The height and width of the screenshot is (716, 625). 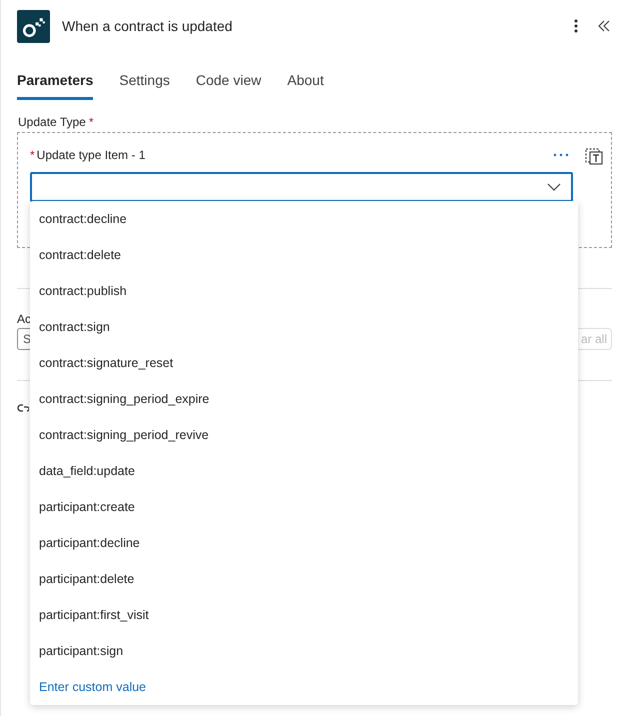 I want to click on tab: Settings, so click(x=144, y=81).